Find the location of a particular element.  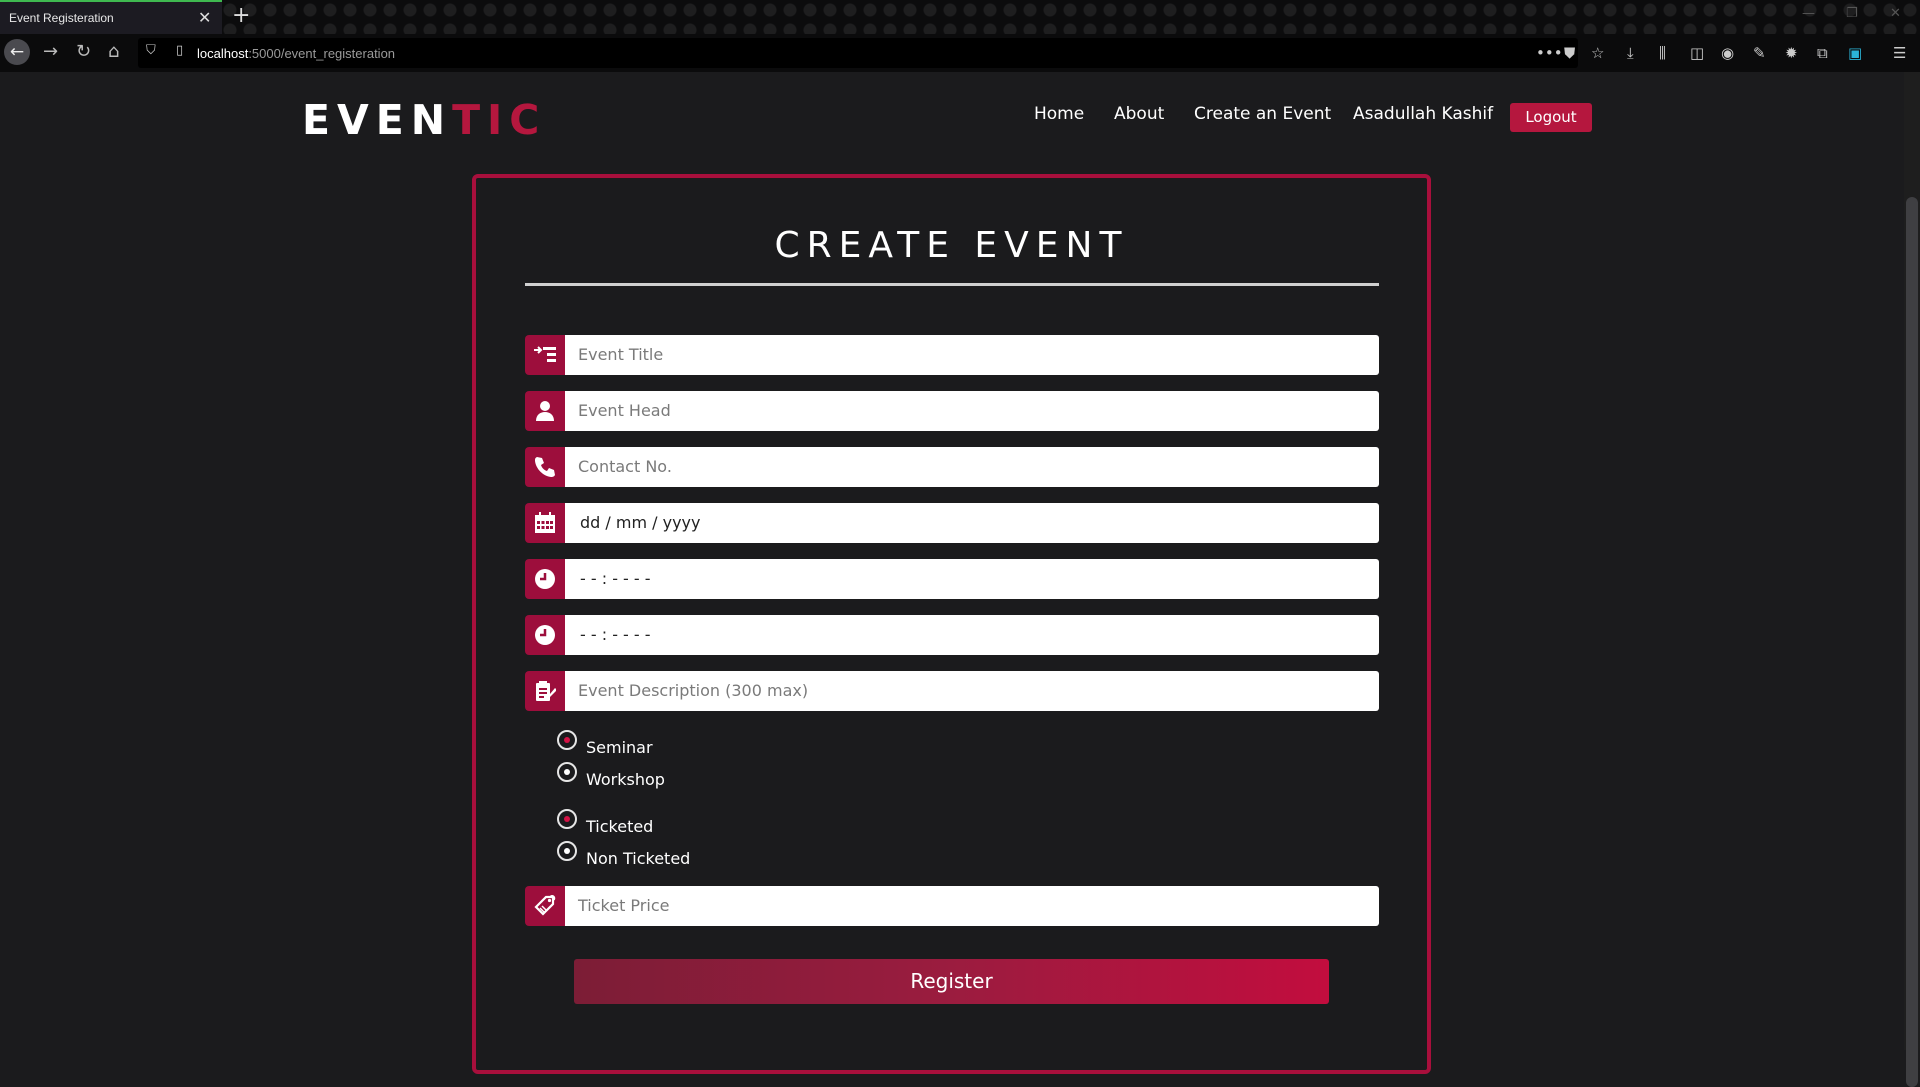

start-time-field: - - : - - - - is located at coordinates (952, 579).